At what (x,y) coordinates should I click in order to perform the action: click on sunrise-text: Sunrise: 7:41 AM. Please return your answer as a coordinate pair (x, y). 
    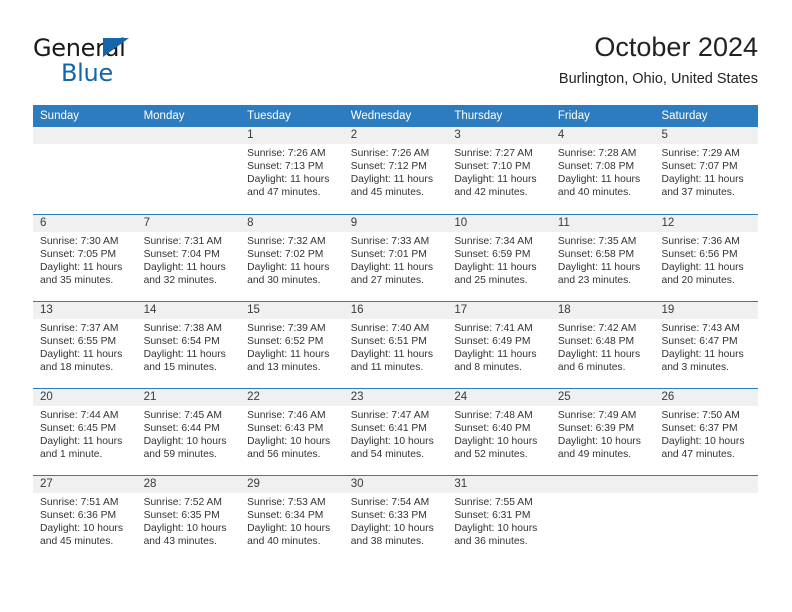
    Looking at the image, I should click on (493, 328).